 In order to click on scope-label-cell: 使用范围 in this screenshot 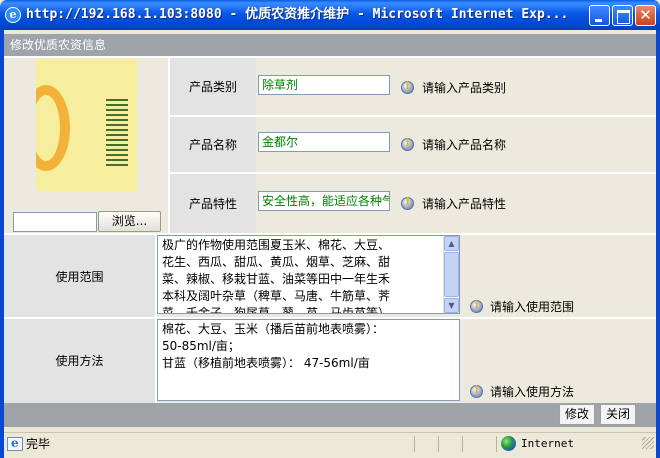, I will do `click(79, 276)`.